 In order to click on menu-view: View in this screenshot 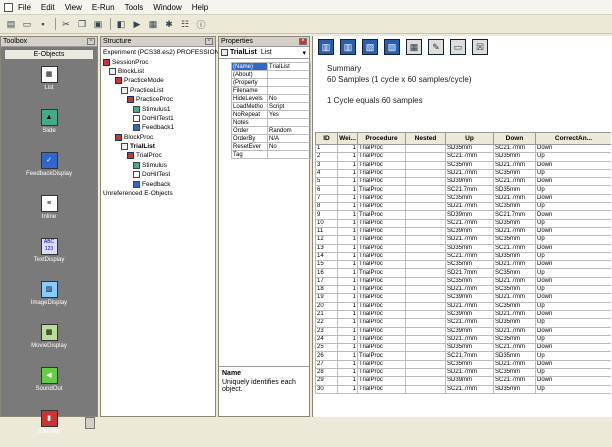, I will do `click(73, 7)`.